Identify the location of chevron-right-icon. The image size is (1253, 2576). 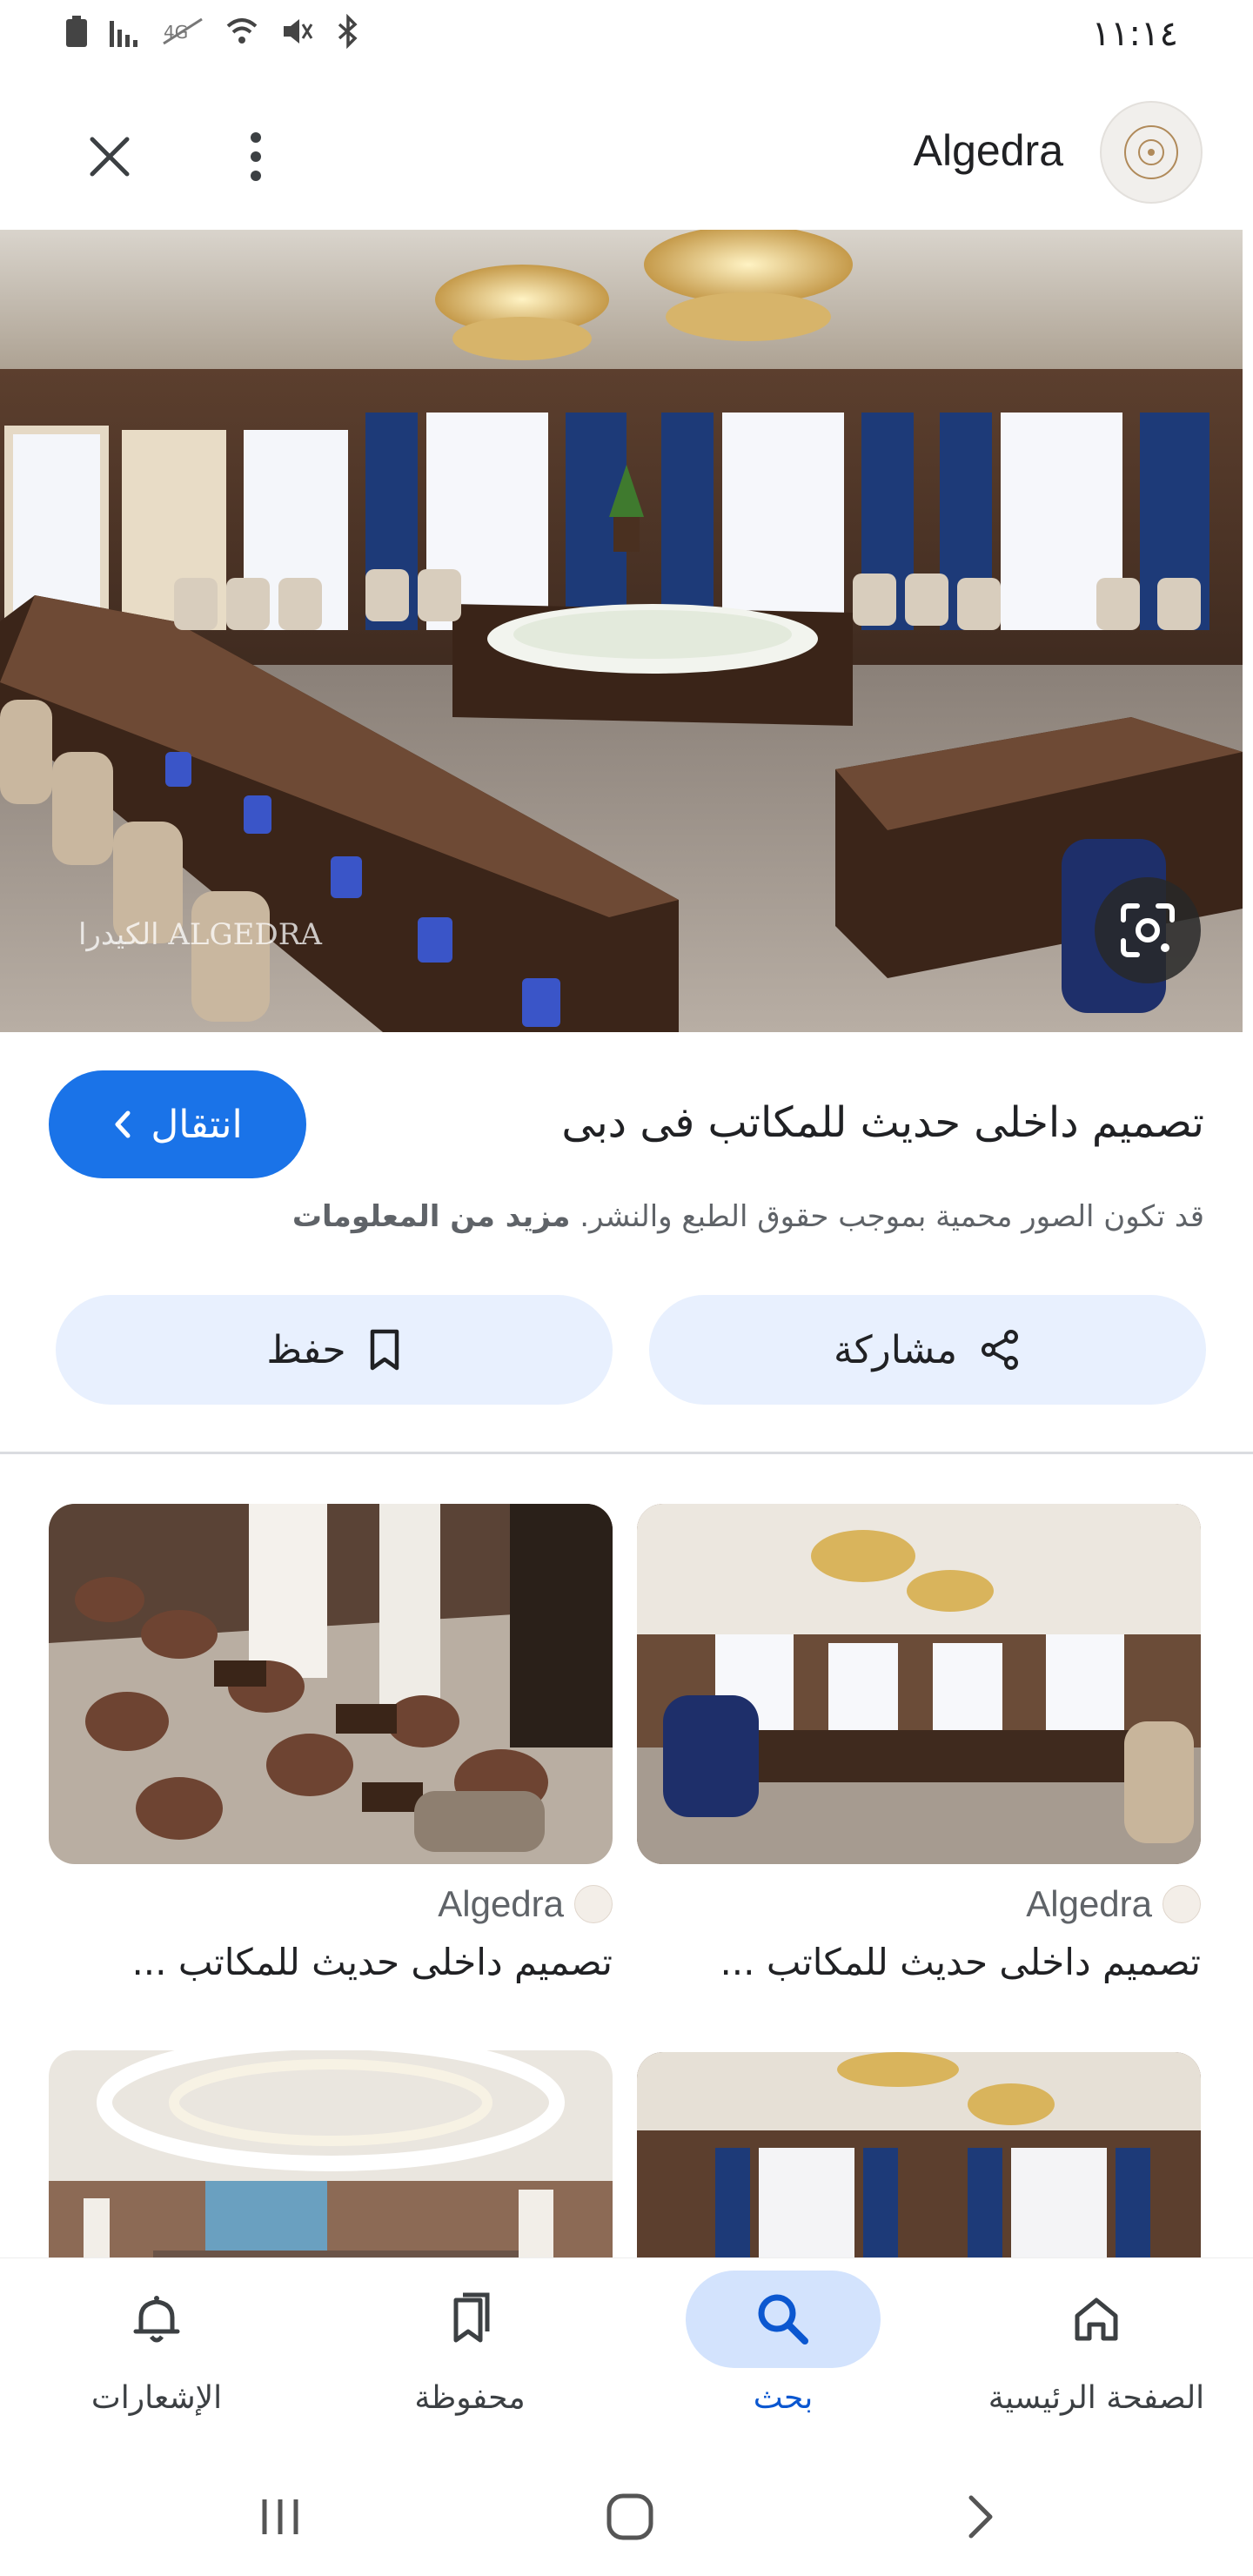
(981, 2517).